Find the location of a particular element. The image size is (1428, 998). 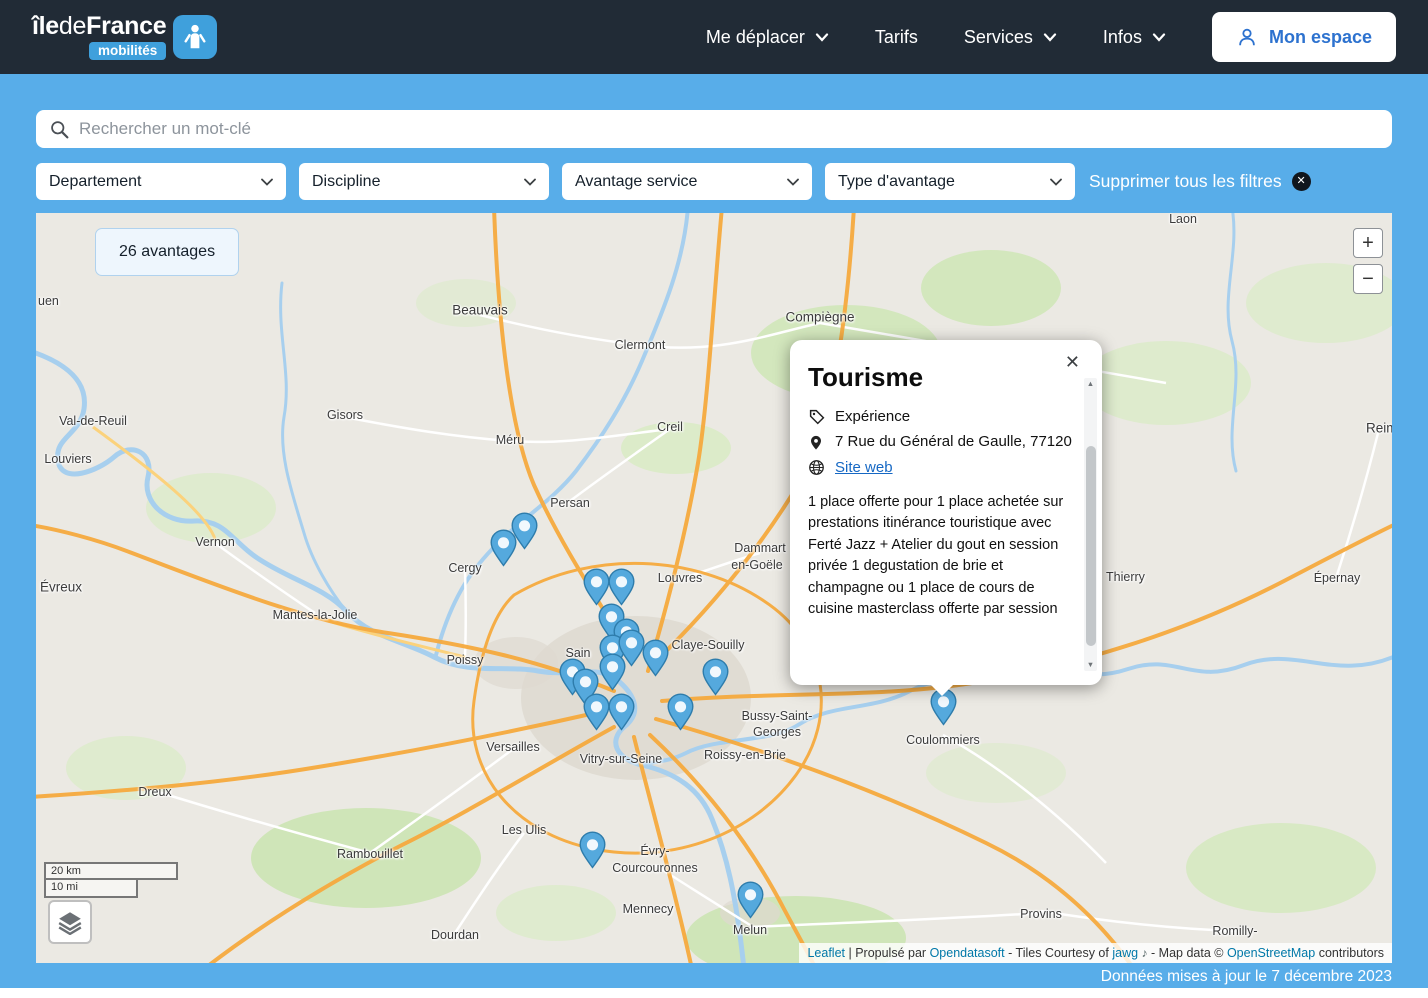

main-nav: Me déplacer Tarifs Services Infos is located at coordinates (936, 37).